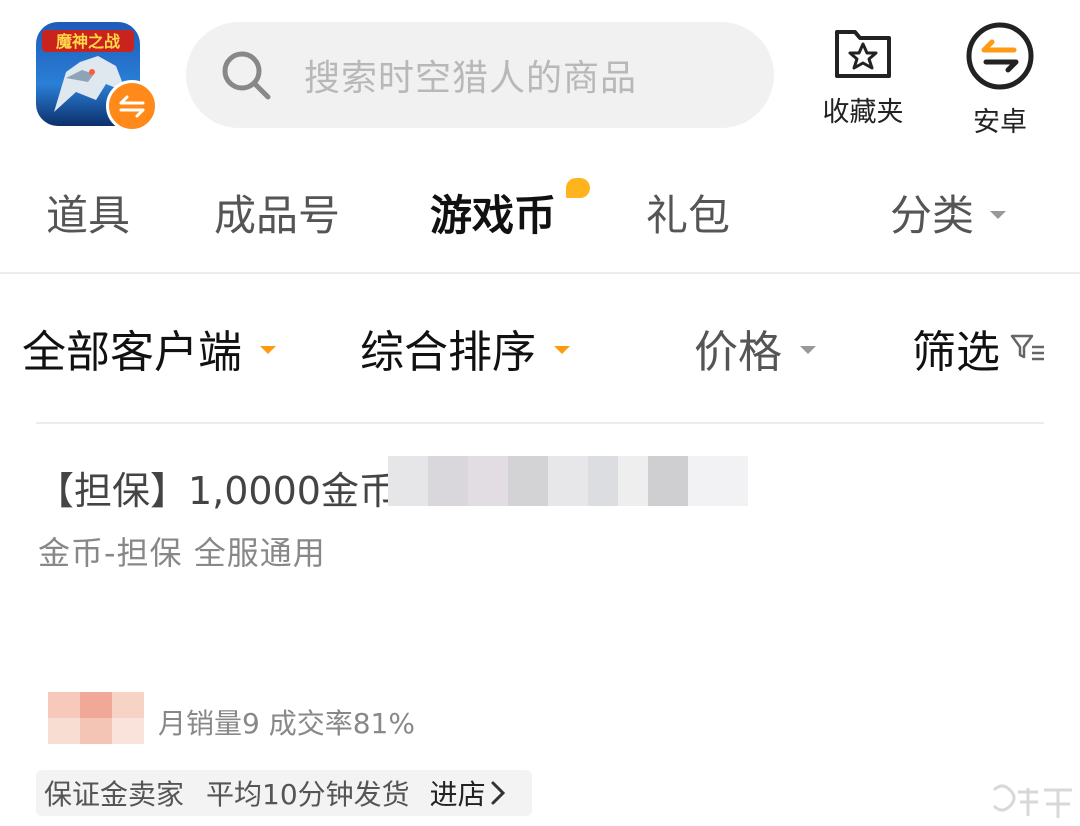 This screenshot has height=826, width=1080. What do you see at coordinates (96, 718) in the screenshot?
I see `seller-avatar-redacted` at bounding box center [96, 718].